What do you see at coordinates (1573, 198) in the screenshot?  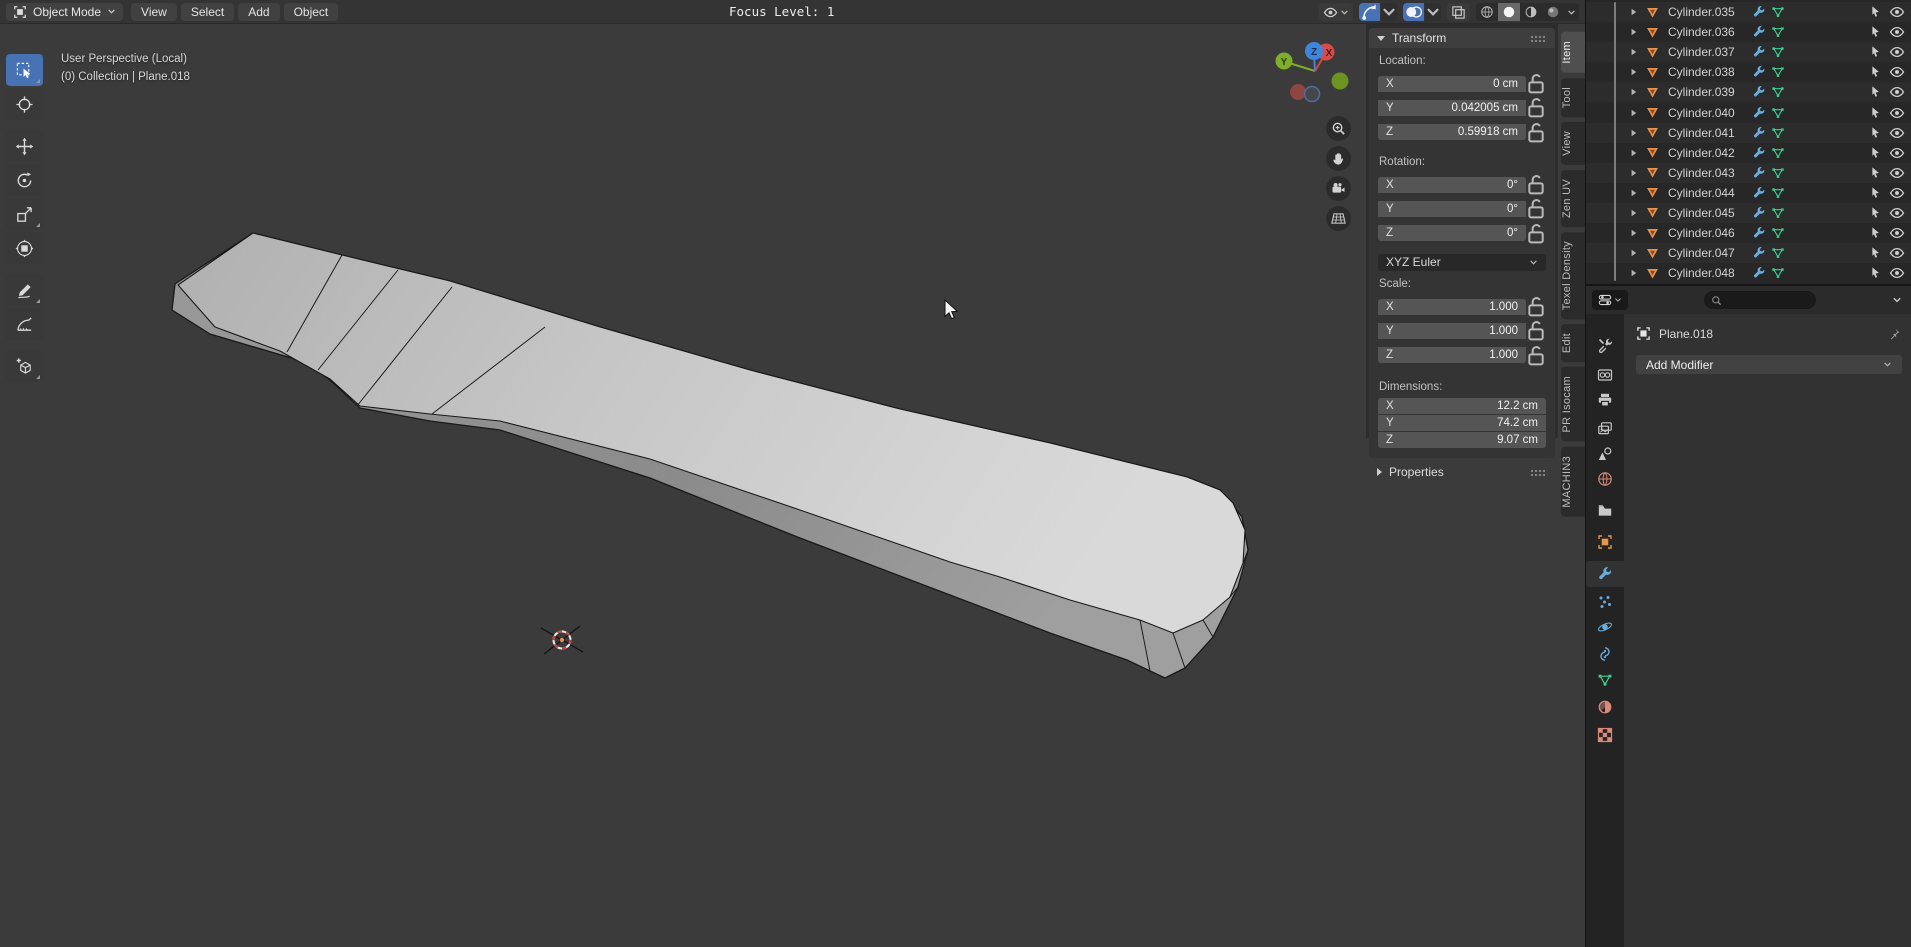 I see `sidebar-tab-zen-uv: Zen UV` at bounding box center [1573, 198].